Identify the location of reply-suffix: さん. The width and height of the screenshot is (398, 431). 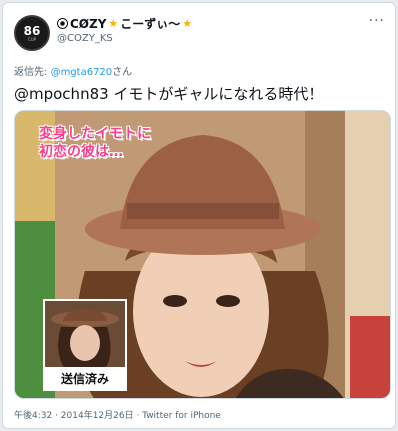
(122, 72).